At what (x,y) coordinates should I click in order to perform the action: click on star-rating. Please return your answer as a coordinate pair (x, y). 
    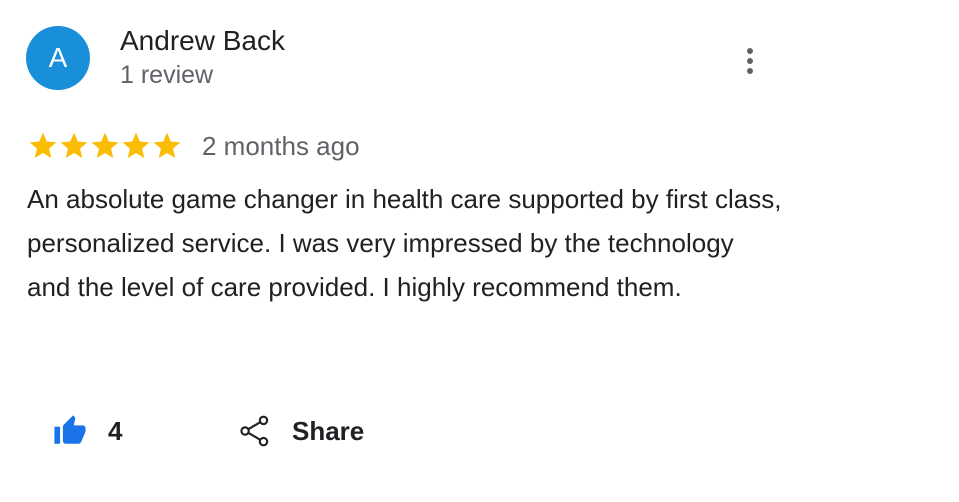
    Looking at the image, I should click on (104, 146).